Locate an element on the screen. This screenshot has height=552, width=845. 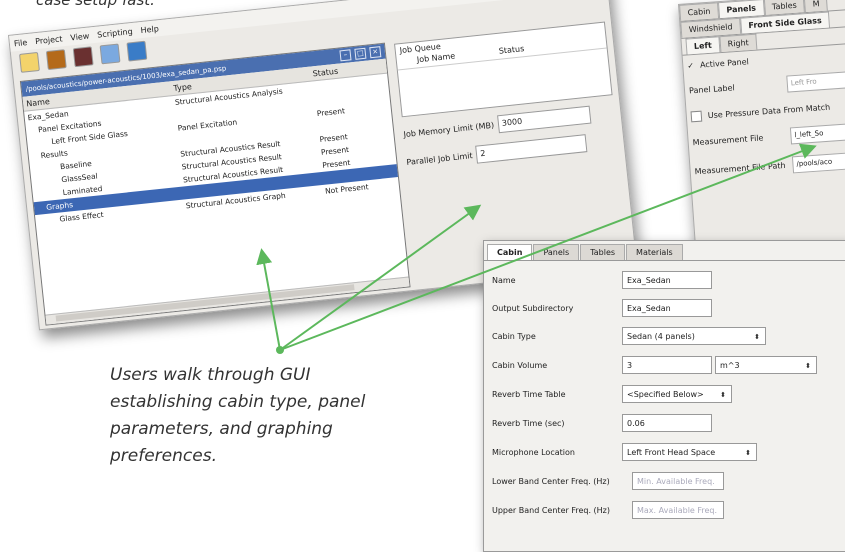
arrow-to-parallel is located at coordinates (380, 277).